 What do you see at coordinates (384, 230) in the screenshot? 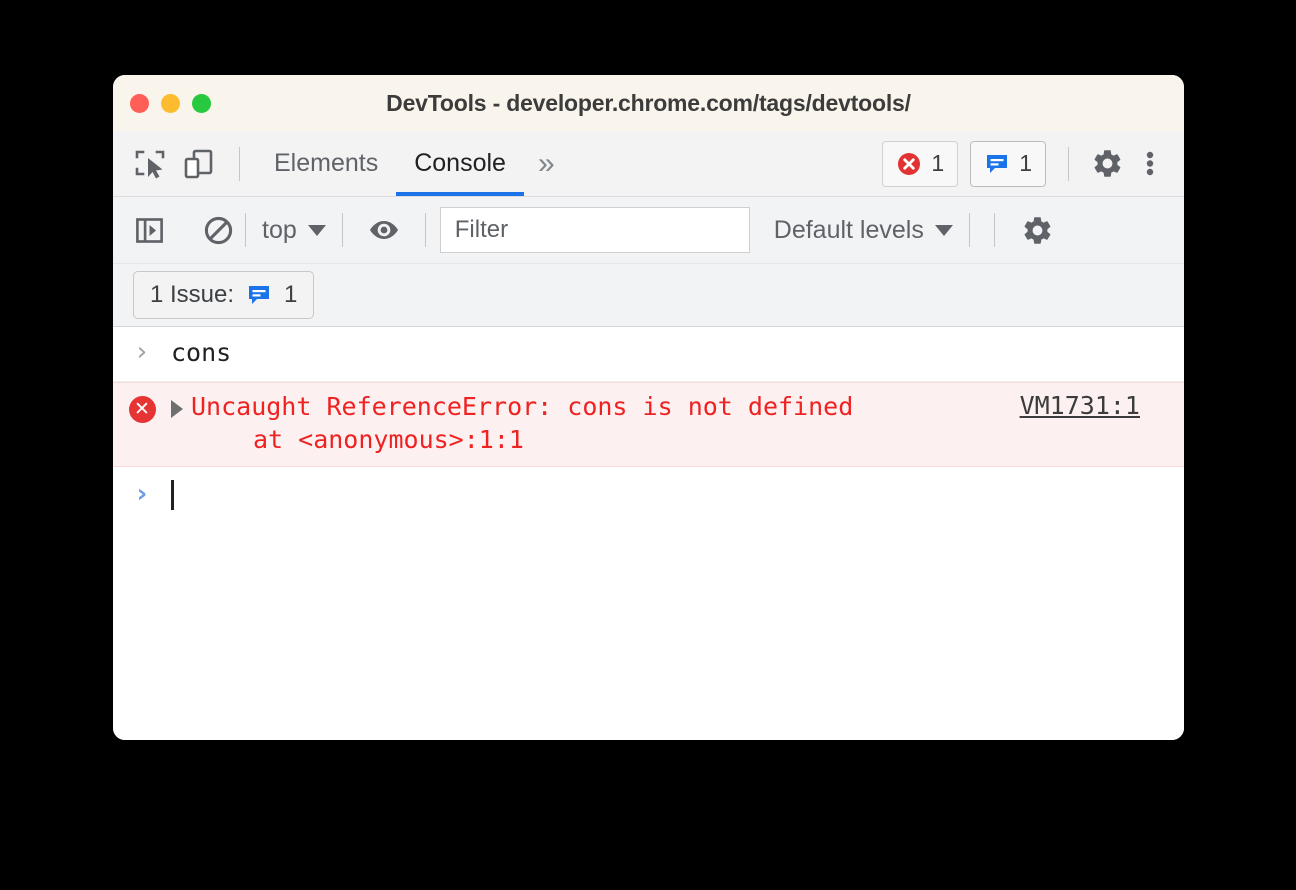
I see `live-expression-eye-icon` at bounding box center [384, 230].